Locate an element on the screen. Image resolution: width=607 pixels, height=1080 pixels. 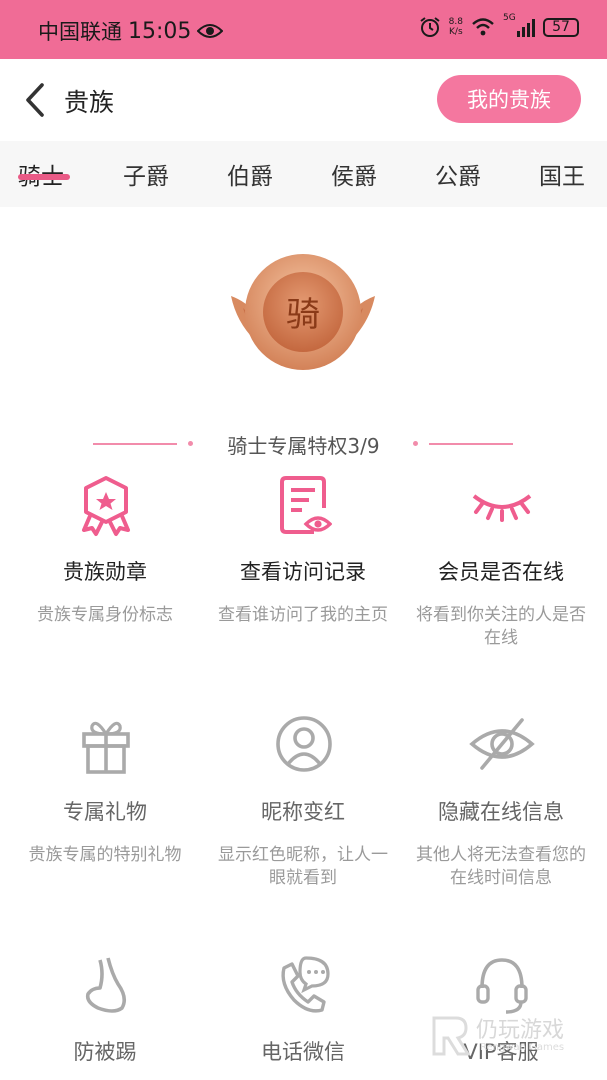
wifi-icon is located at coordinates (483, 27).